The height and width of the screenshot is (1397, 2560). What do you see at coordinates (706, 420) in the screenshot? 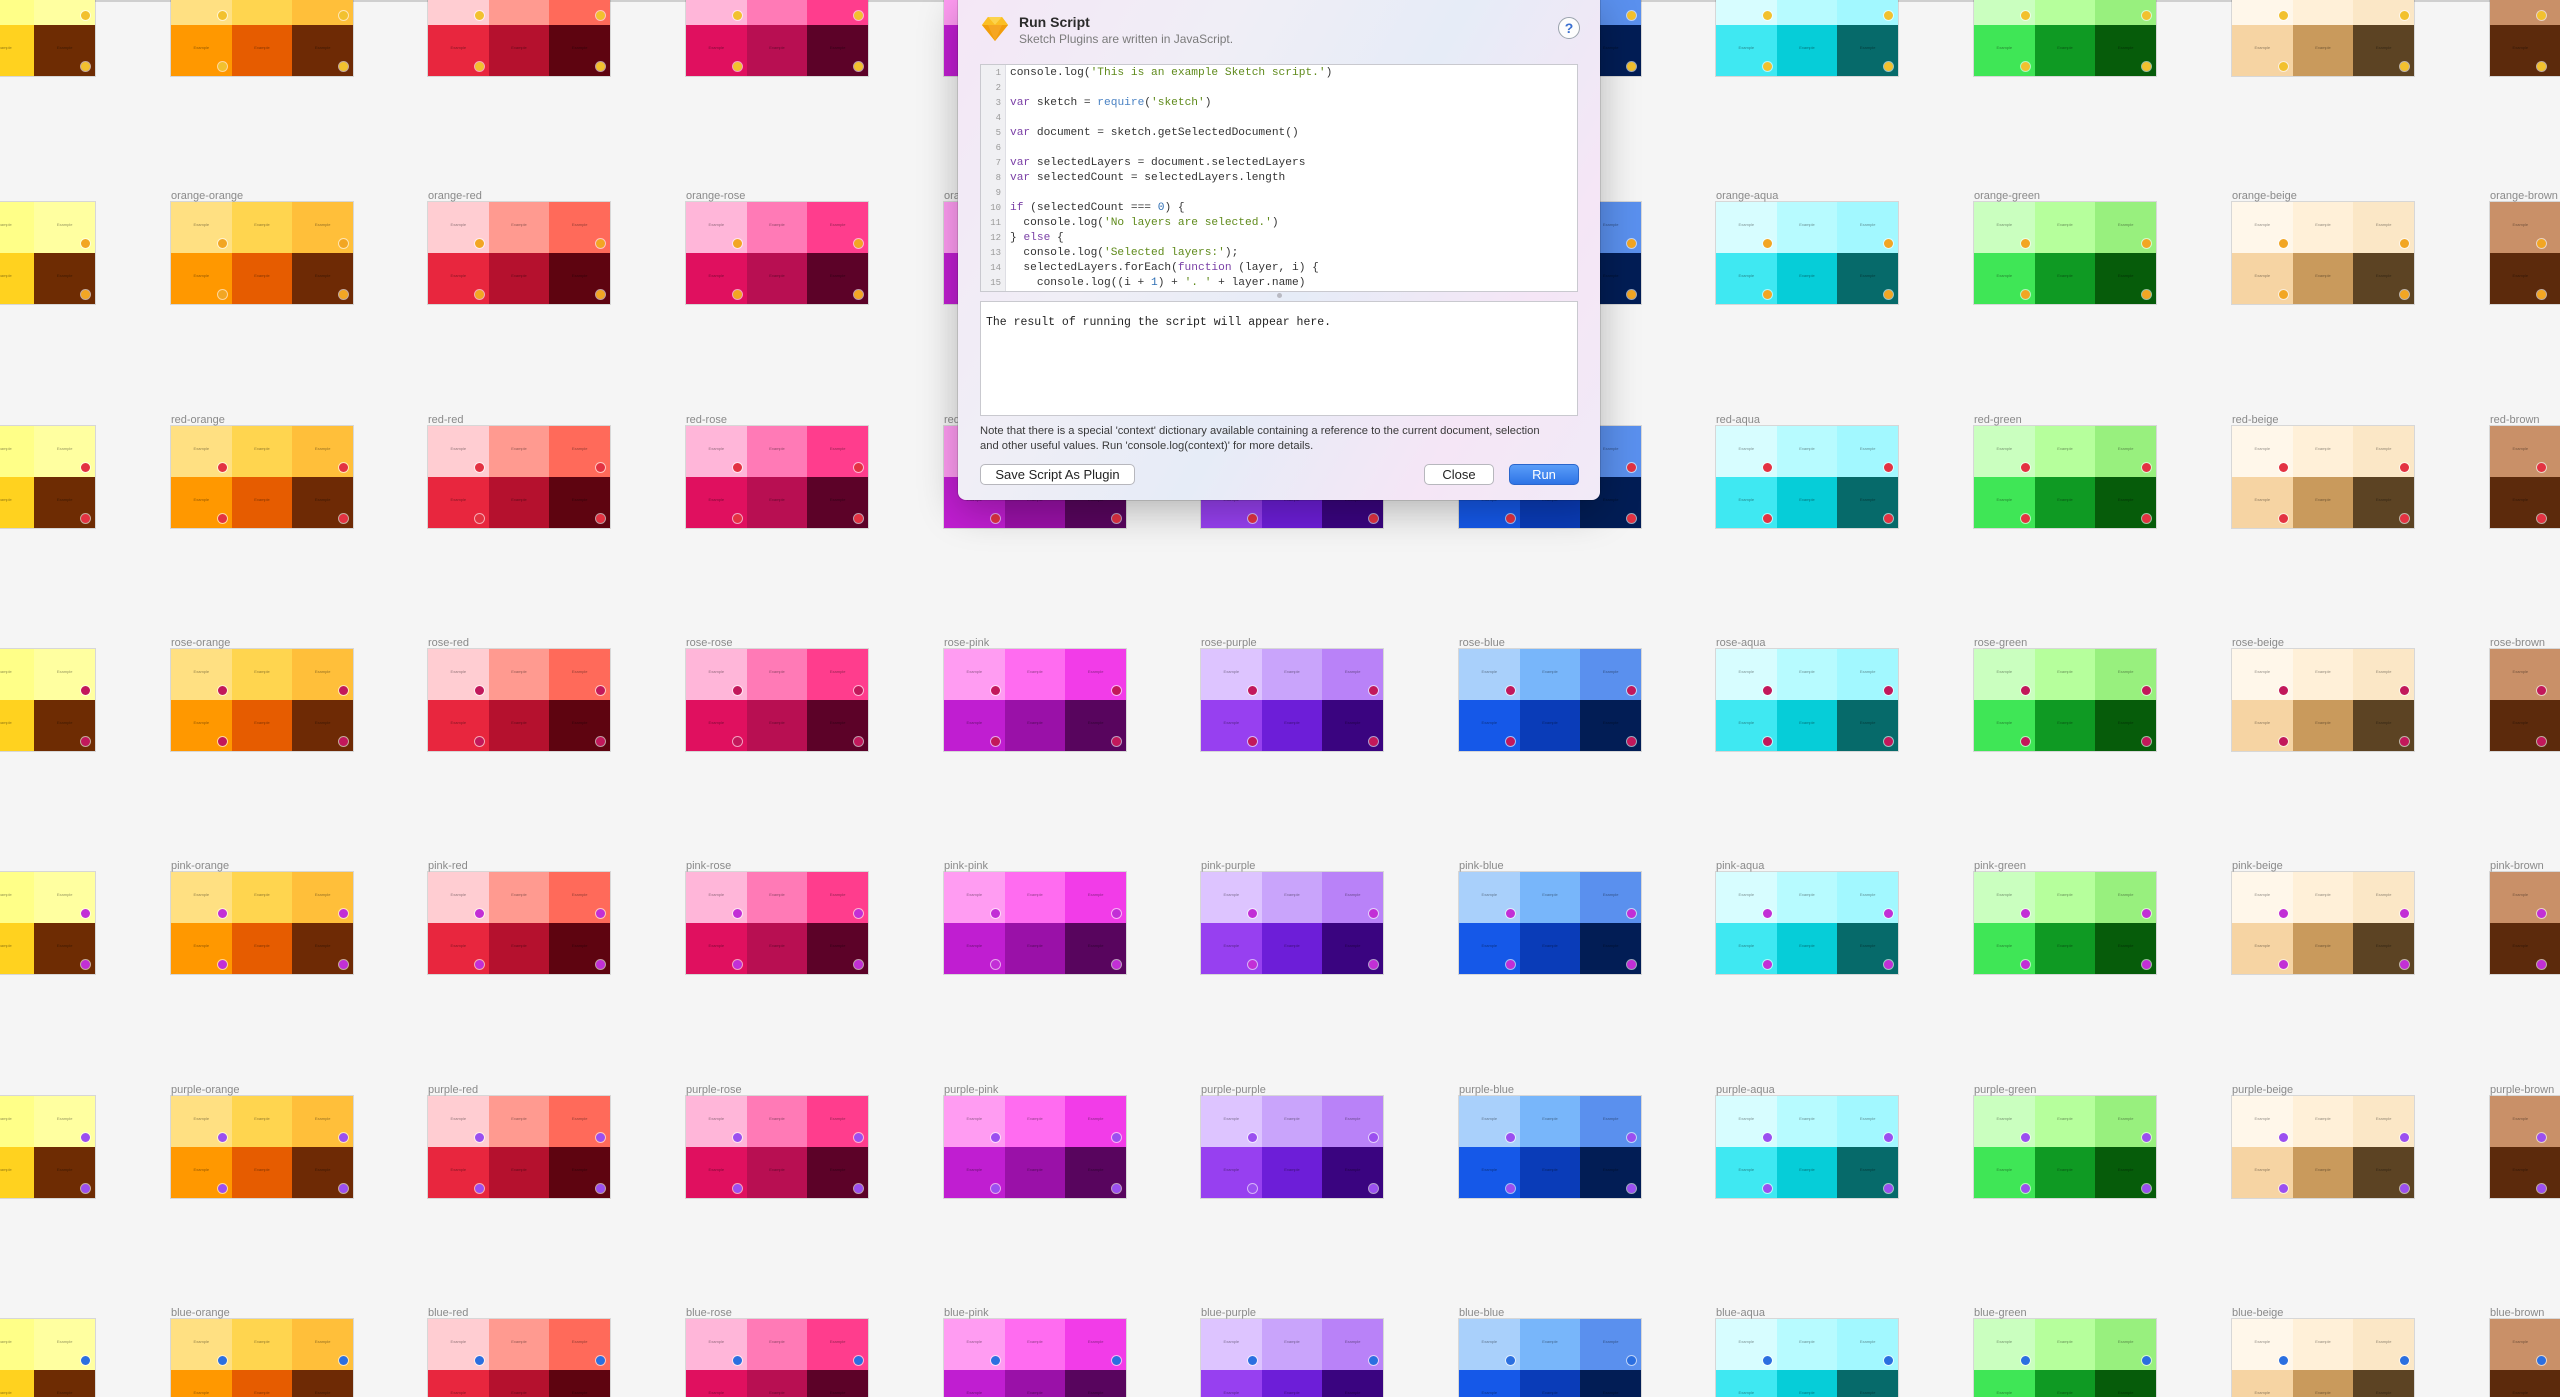
I see `artboard-label: red-rose` at bounding box center [706, 420].